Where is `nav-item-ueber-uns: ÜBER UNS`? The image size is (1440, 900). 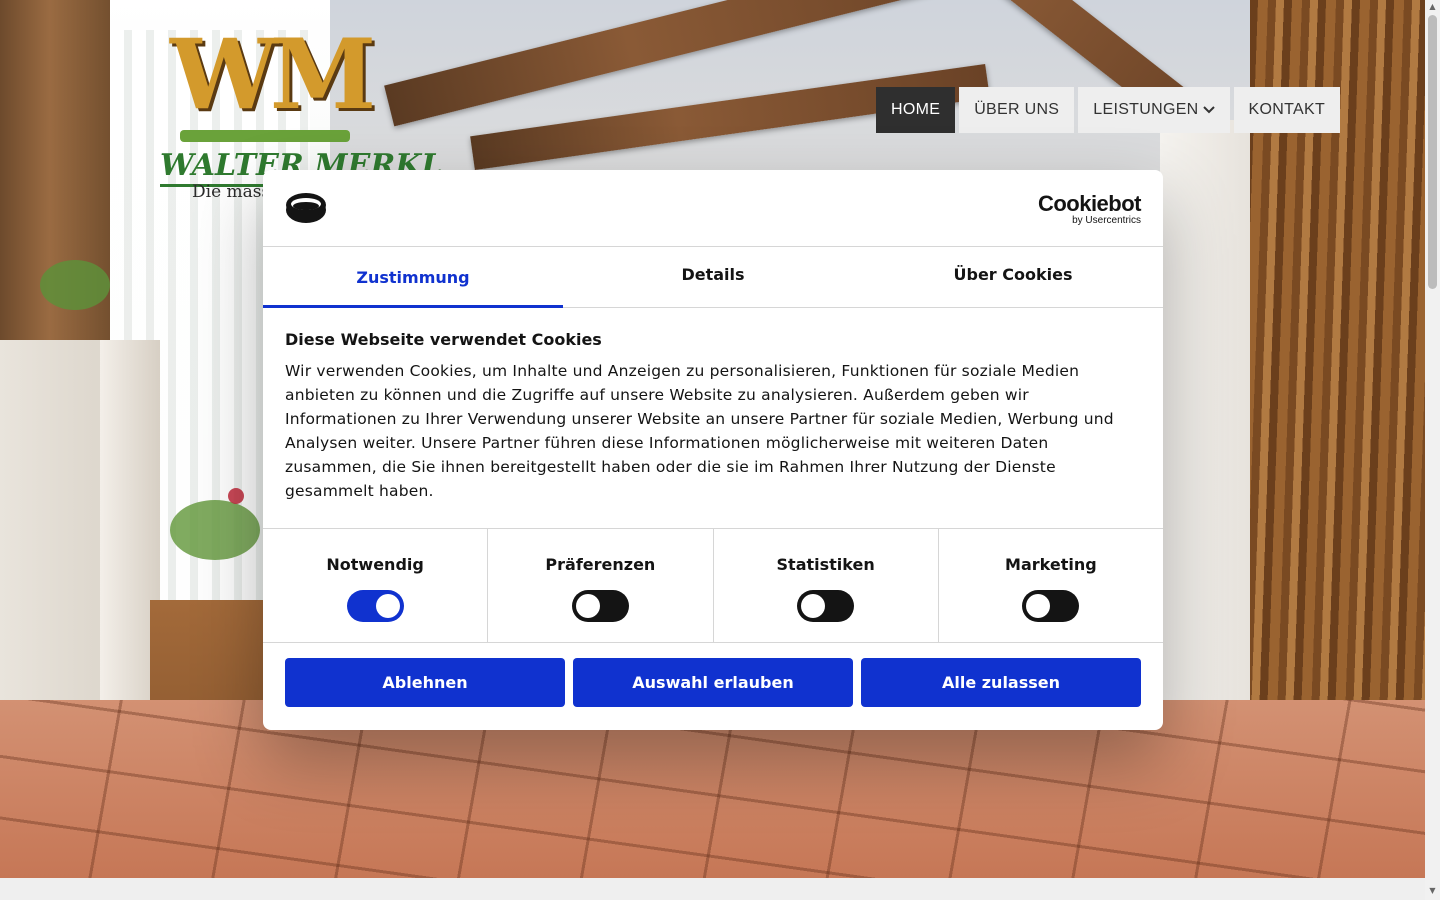 nav-item-ueber-uns: ÜBER UNS is located at coordinates (1017, 110).